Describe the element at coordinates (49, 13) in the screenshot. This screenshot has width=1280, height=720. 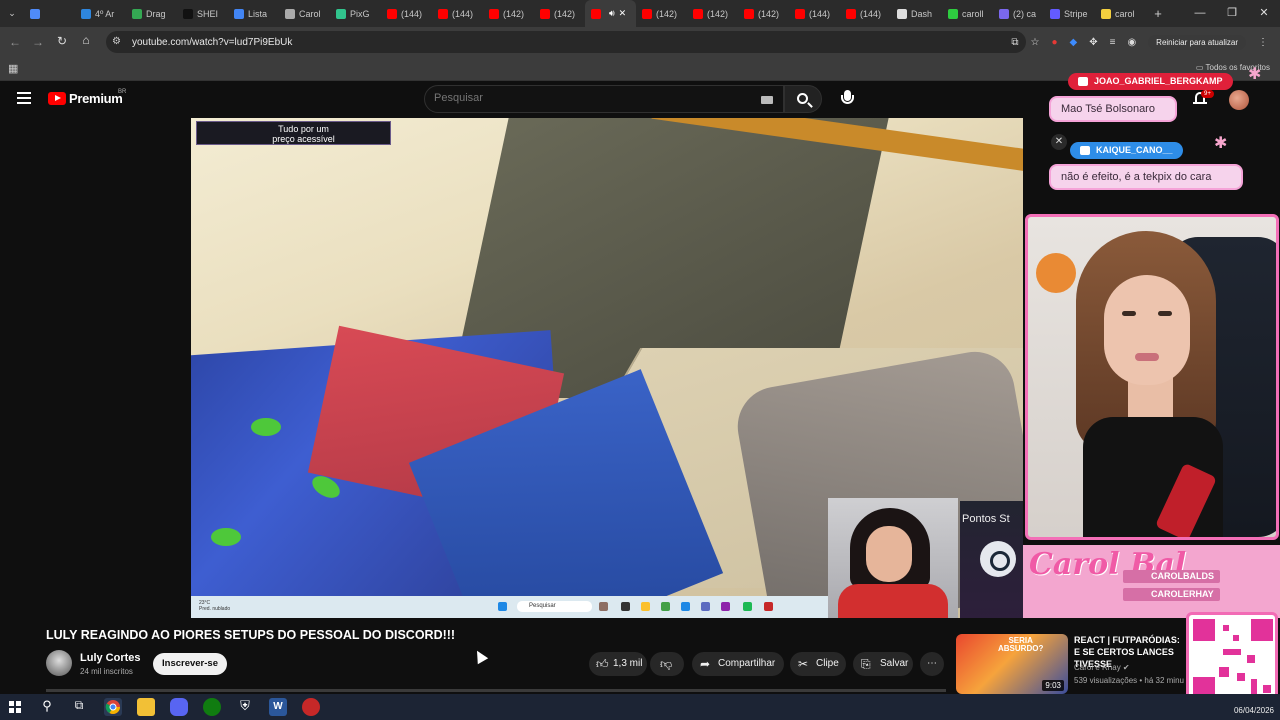
I see `browser-tab` at that location.